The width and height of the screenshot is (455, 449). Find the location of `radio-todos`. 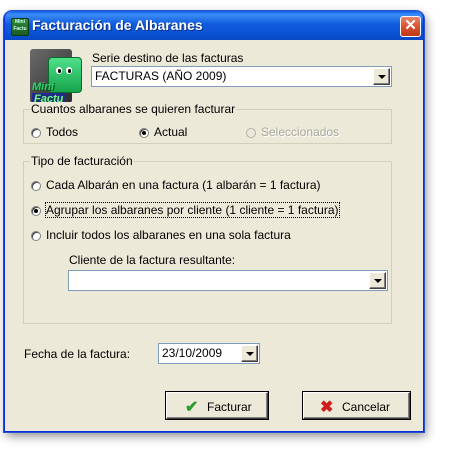

radio-todos is located at coordinates (36, 133).